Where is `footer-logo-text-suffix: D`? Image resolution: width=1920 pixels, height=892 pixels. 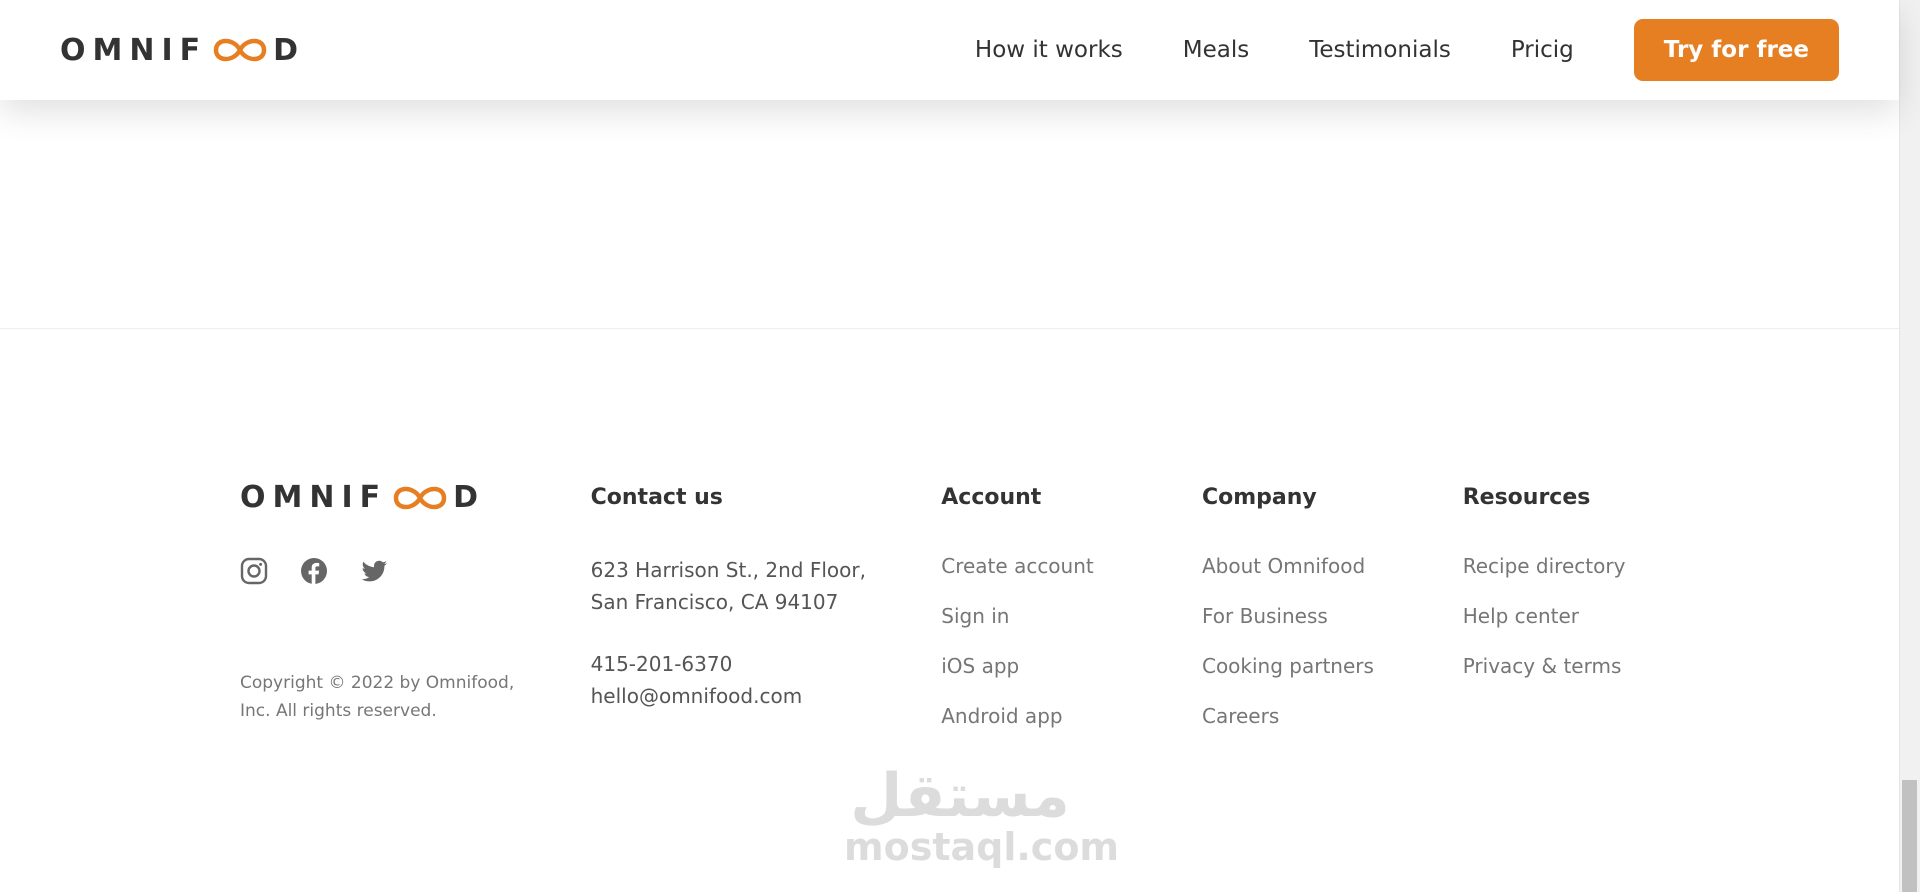 footer-logo-text-suffix: D is located at coordinates (469, 497).